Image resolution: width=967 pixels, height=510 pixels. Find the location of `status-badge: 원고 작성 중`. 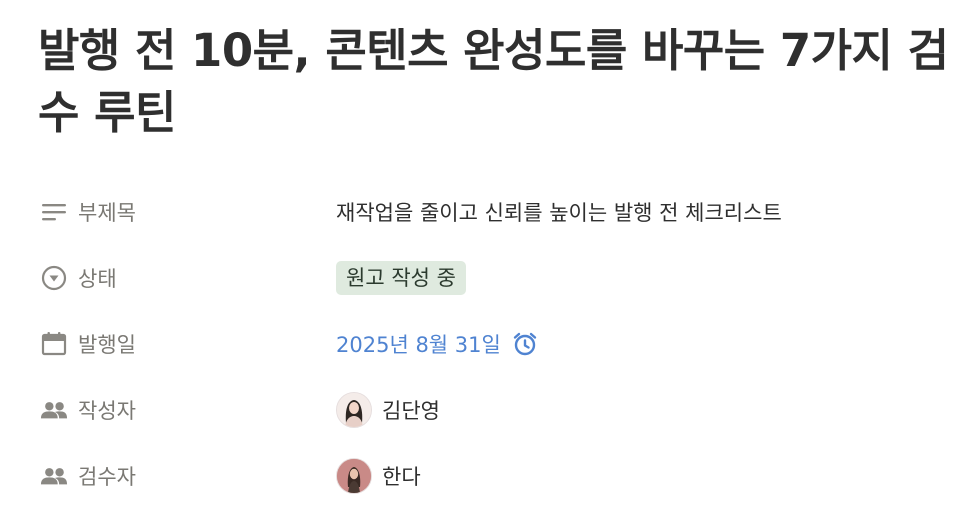

status-badge: 원고 작성 중 is located at coordinates (401, 278).